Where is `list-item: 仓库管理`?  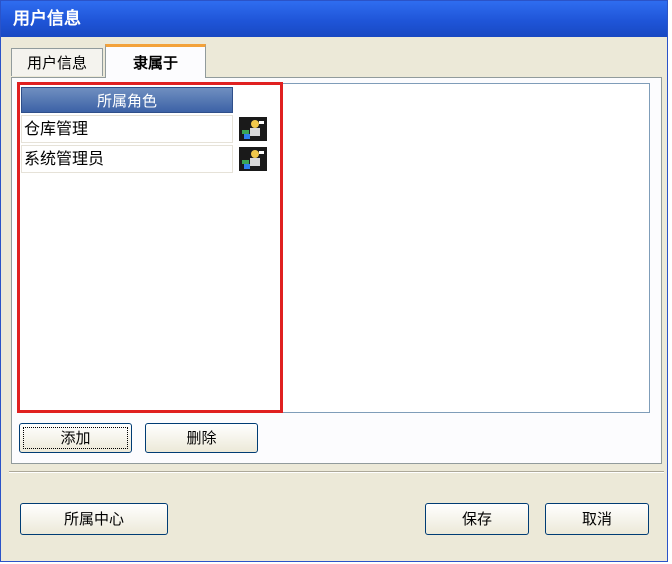
list-item: 仓库管理 is located at coordinates (146, 129).